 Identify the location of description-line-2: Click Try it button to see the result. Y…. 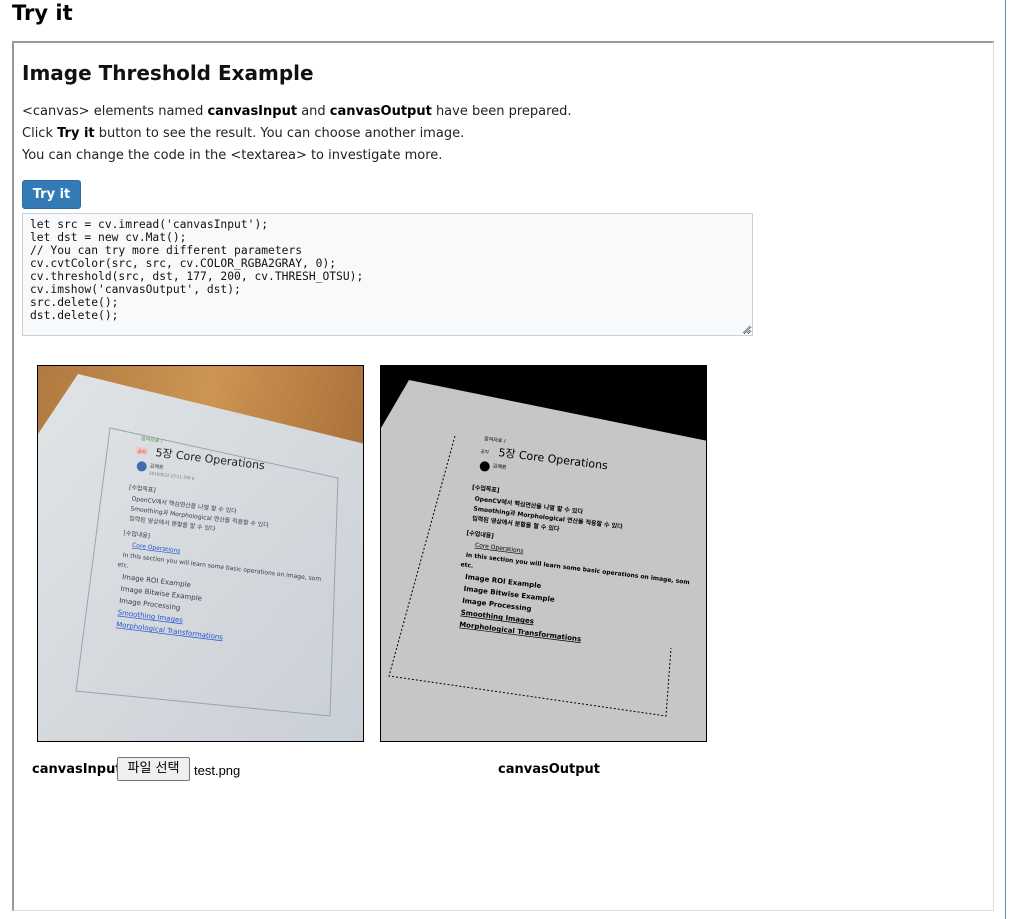
(243, 133).